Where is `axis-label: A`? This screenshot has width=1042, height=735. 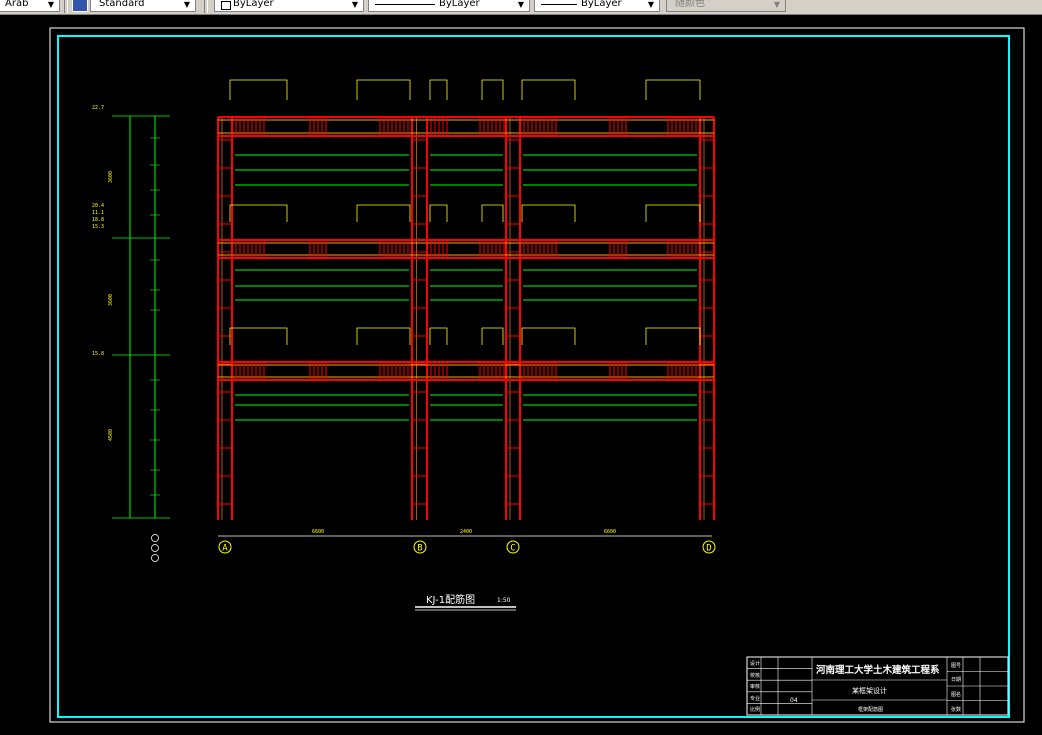 axis-label: A is located at coordinates (225, 549).